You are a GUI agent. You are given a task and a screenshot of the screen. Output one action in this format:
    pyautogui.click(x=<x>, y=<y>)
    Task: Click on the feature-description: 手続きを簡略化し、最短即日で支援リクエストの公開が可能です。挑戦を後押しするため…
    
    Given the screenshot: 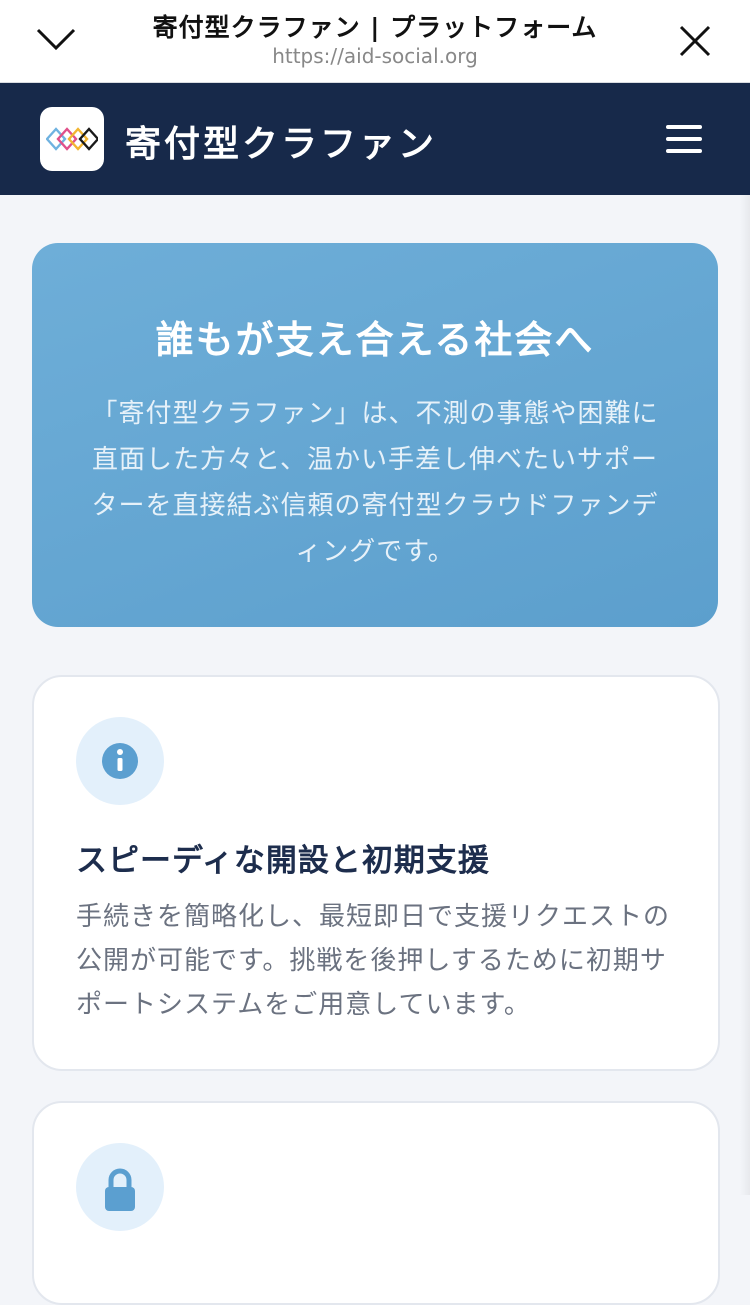 What is the action you would take?
    pyautogui.click(x=373, y=961)
    